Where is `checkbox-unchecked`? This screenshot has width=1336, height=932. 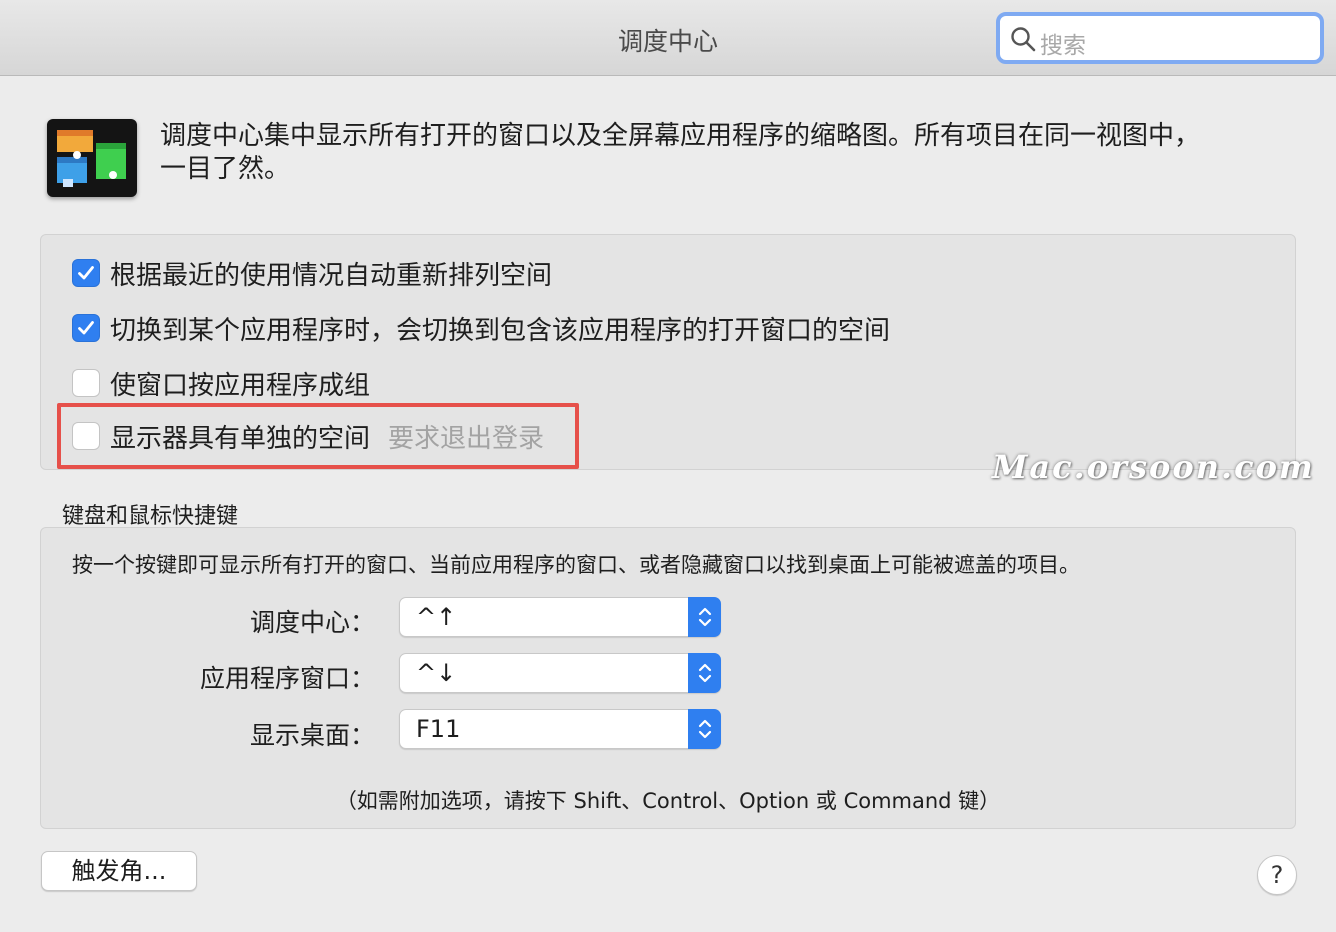
checkbox-unchecked is located at coordinates (86, 383).